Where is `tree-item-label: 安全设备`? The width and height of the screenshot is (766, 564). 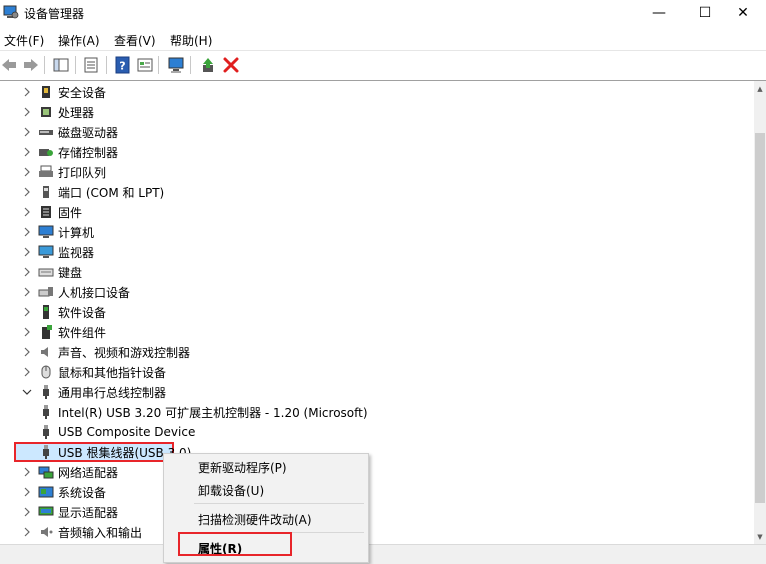 tree-item-label: 安全设备 is located at coordinates (82, 92).